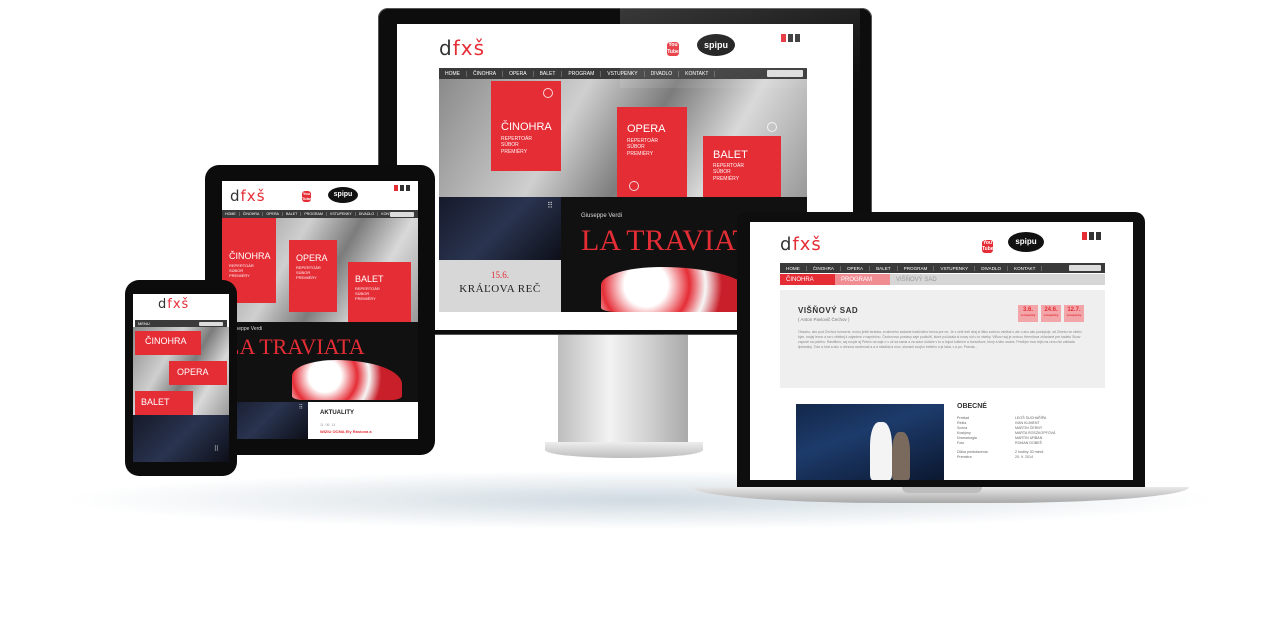  Describe the element at coordinates (500, 289) in the screenshot. I see `event-title: KRÁĽOVA REČ` at that location.